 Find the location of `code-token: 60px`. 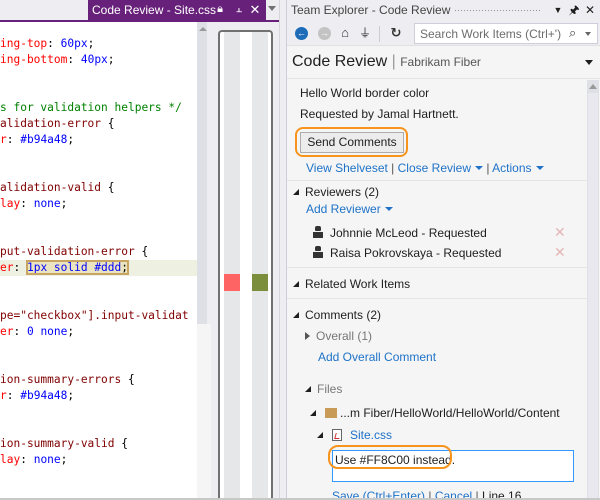

code-token: 60px is located at coordinates (74, 43).